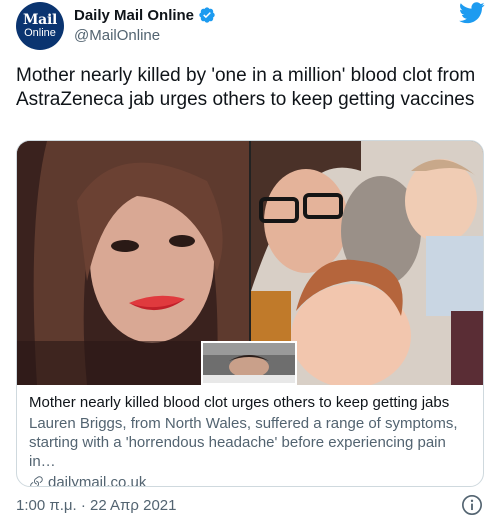 The width and height of the screenshot is (497, 524). I want to click on author-name-row: Daily Mail Online, so click(145, 15).